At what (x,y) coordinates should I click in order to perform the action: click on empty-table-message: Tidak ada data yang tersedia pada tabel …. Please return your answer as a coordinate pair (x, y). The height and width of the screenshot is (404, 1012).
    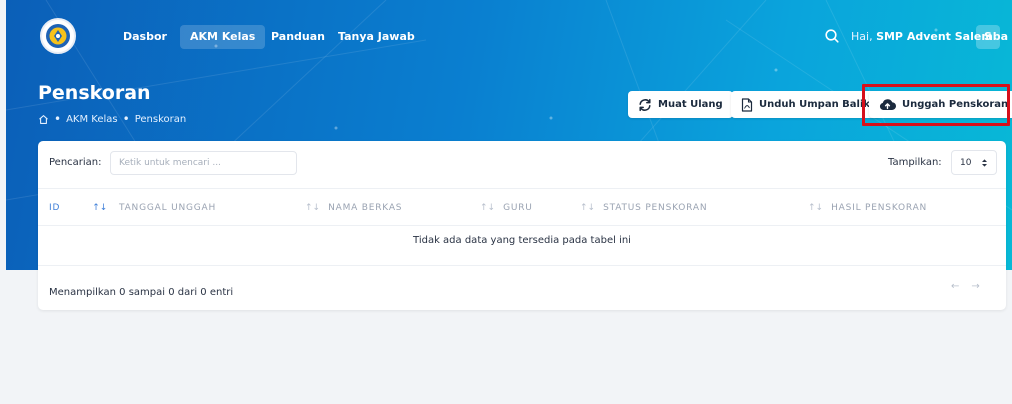
    Looking at the image, I should click on (522, 240).